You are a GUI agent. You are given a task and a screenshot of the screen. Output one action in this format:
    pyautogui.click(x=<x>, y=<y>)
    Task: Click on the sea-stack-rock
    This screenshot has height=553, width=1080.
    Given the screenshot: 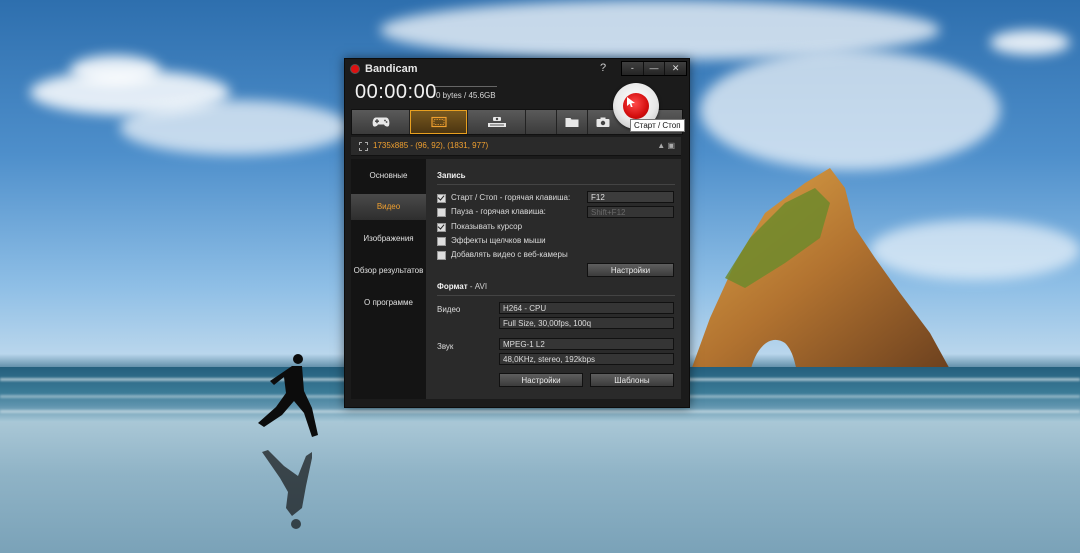 What is the action you would take?
    pyautogui.click(x=821, y=270)
    